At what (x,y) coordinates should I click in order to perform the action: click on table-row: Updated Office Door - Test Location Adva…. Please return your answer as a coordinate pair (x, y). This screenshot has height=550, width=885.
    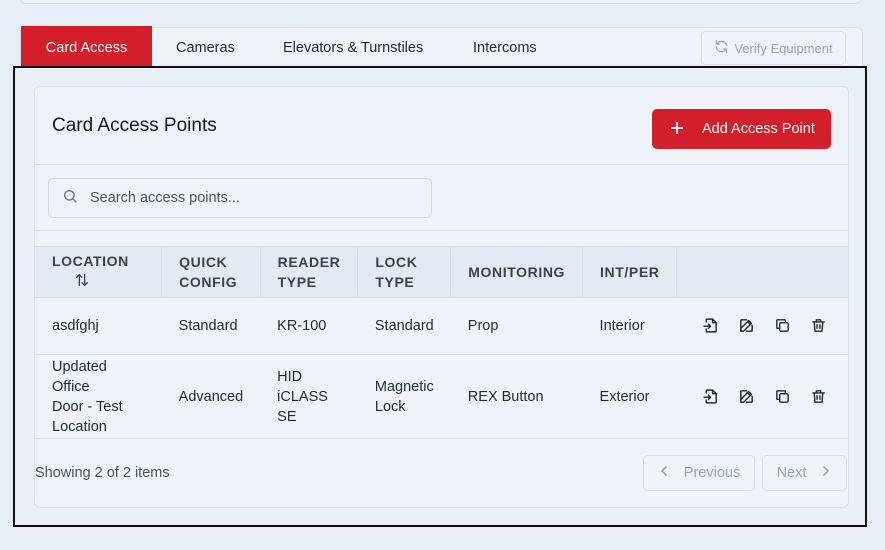
    Looking at the image, I should click on (441, 396).